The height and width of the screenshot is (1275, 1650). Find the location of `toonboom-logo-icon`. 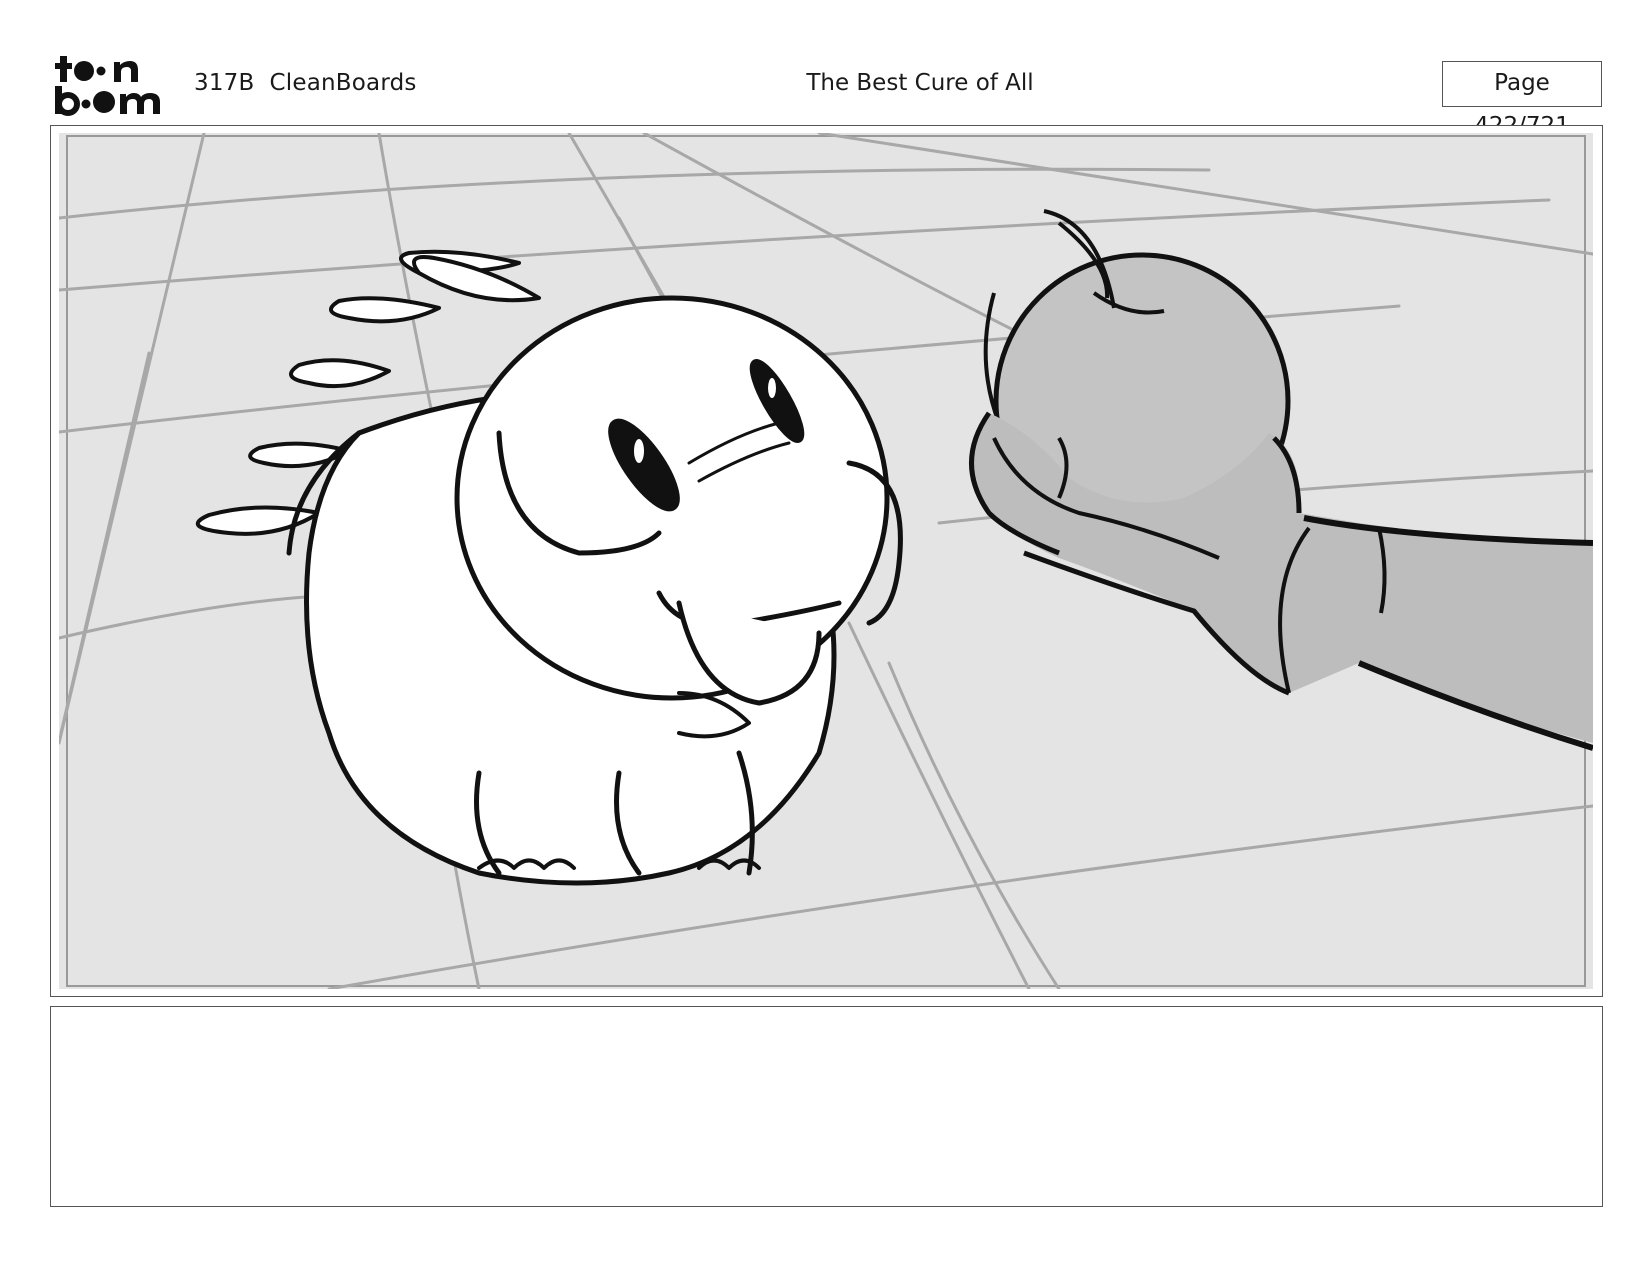

toonboom-logo-icon is located at coordinates (107, 86).